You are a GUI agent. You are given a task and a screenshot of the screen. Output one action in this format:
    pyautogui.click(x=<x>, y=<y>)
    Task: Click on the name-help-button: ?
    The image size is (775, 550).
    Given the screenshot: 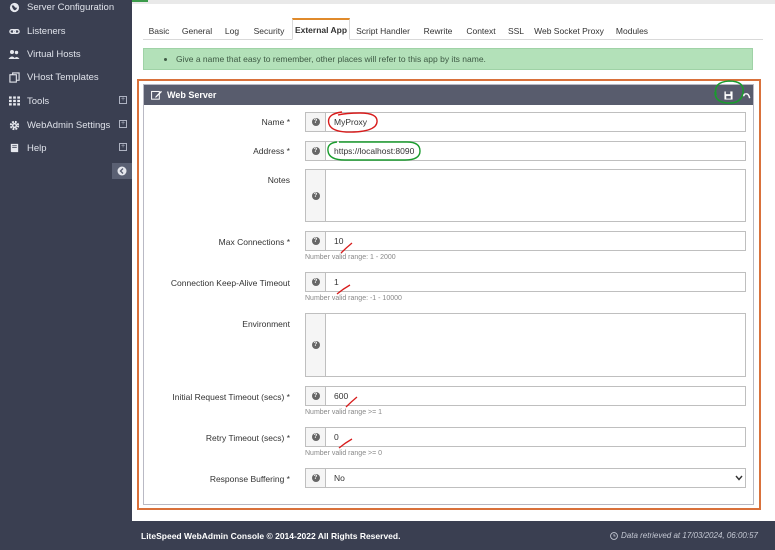 What is the action you would take?
    pyautogui.click(x=315, y=122)
    